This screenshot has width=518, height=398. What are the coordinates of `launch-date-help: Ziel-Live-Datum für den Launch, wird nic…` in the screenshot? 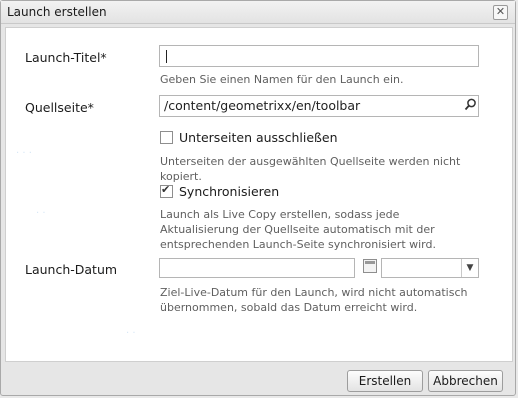 It's located at (314, 300).